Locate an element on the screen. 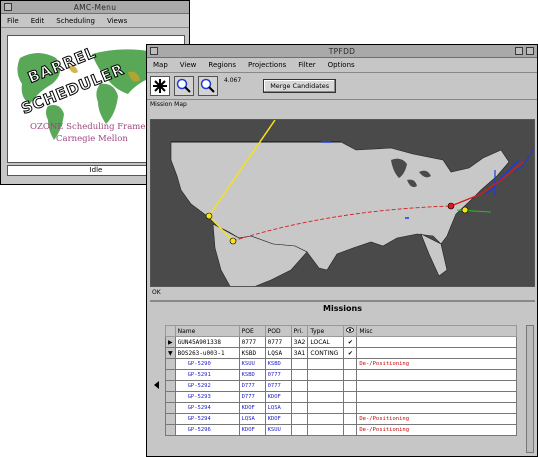 Image resolution: width=538 pixels, height=457 pixels. missions-vertical-scrollbar is located at coordinates (530, 389).